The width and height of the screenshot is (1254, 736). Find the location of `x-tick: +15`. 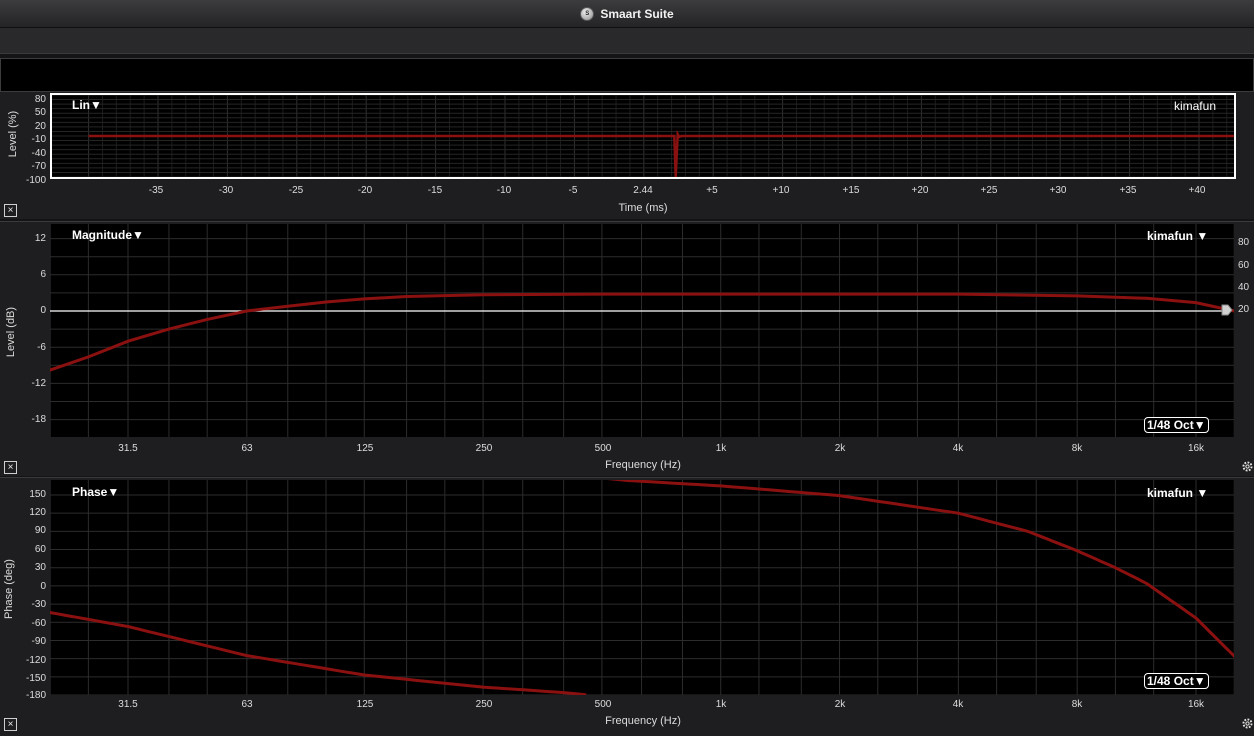

x-tick: +15 is located at coordinates (851, 190).